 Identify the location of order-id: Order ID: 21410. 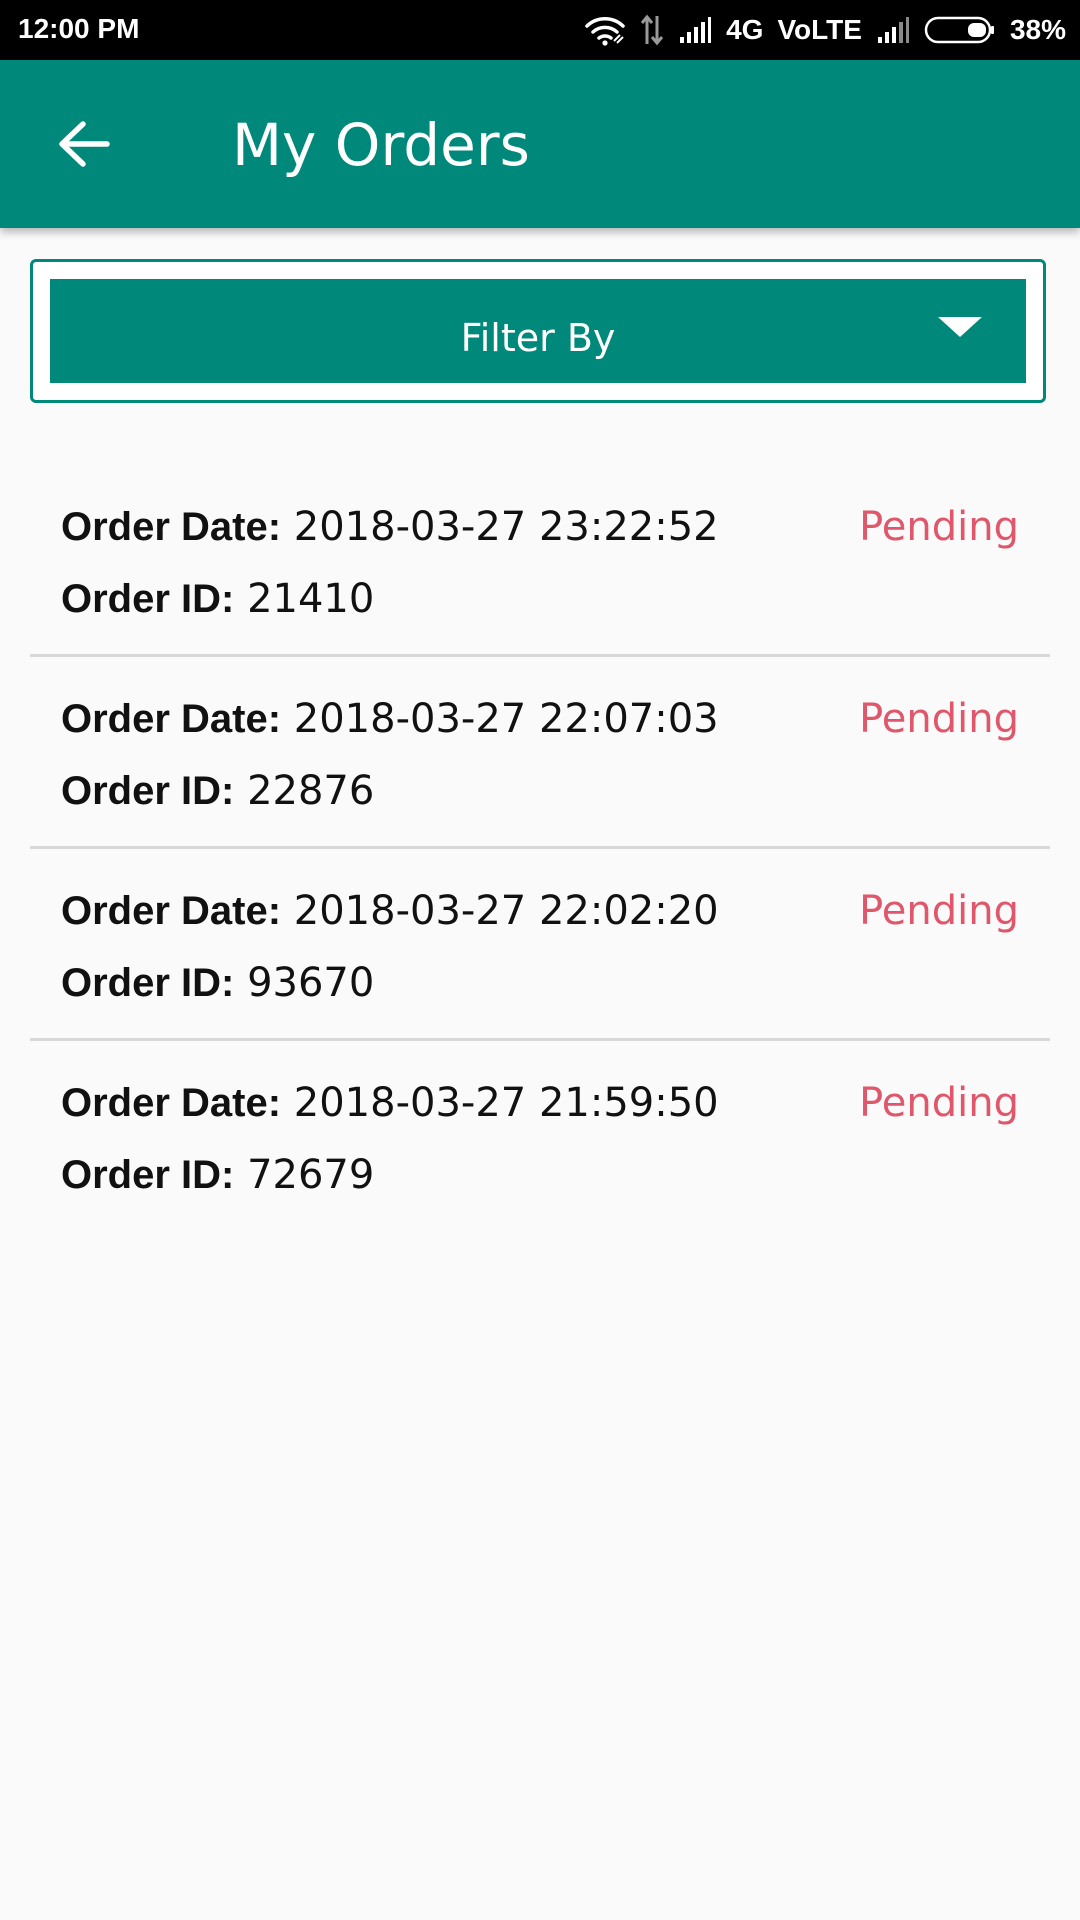
(217, 599).